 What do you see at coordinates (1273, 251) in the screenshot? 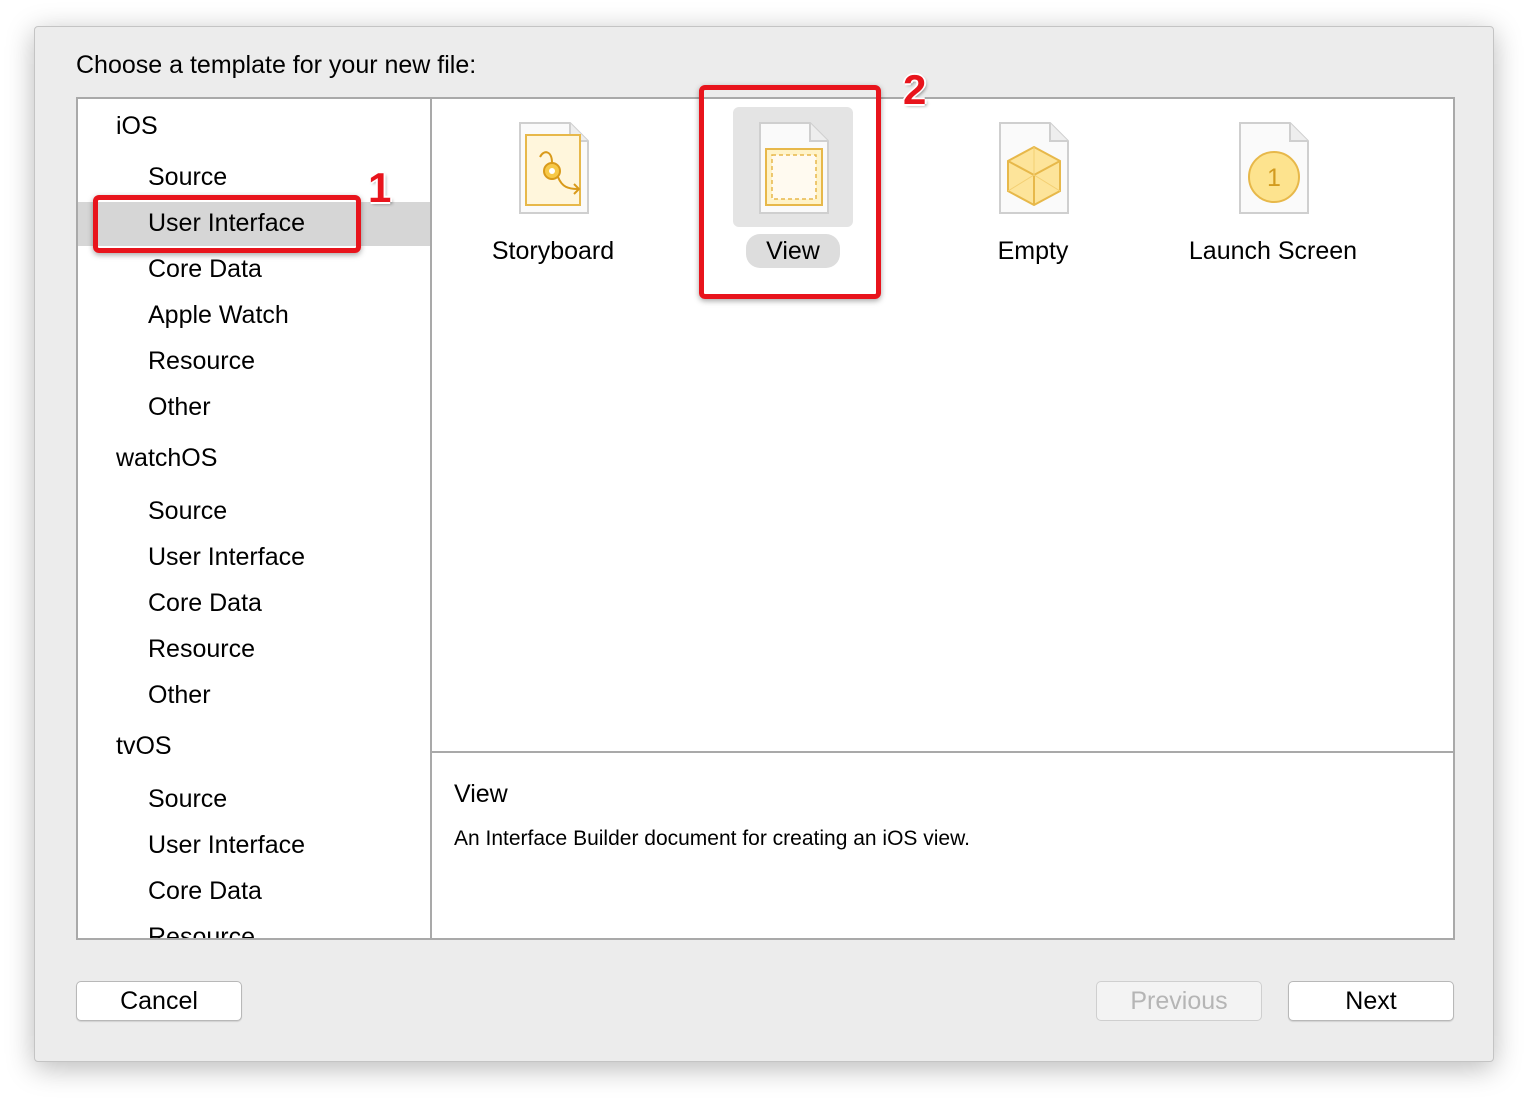
I see `template-launch-screen-label: Launch Screen` at bounding box center [1273, 251].